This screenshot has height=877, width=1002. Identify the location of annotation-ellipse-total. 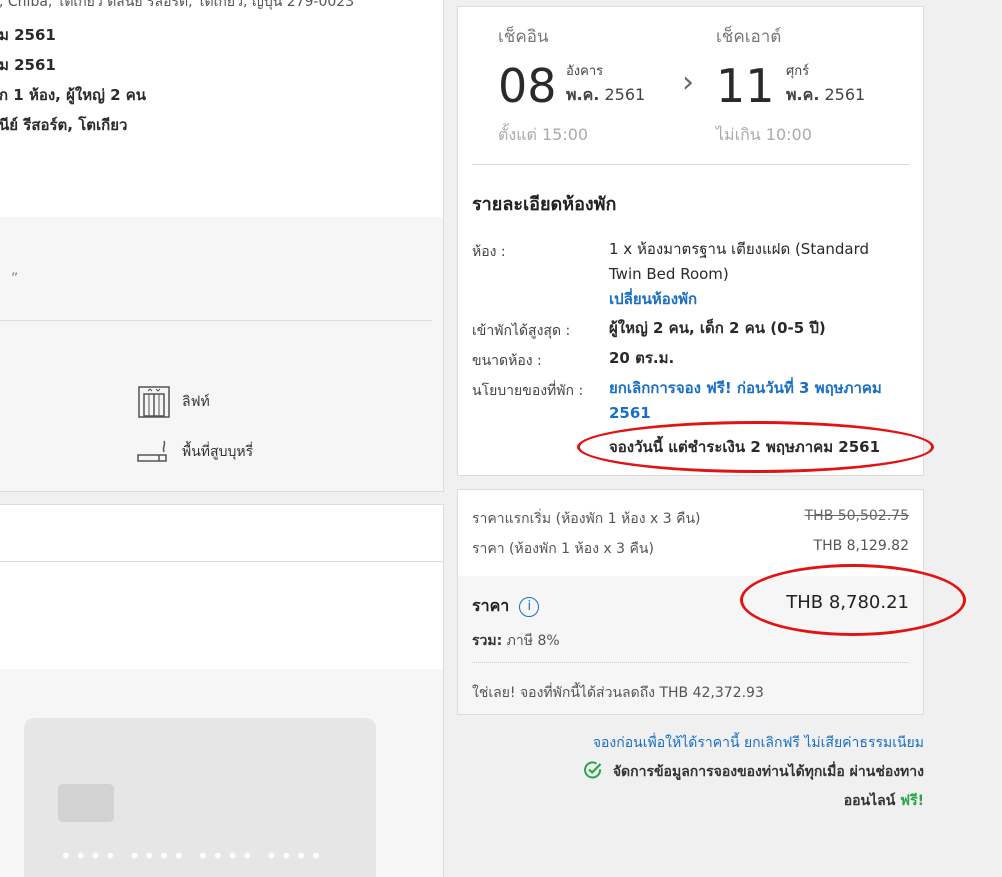
(853, 600).